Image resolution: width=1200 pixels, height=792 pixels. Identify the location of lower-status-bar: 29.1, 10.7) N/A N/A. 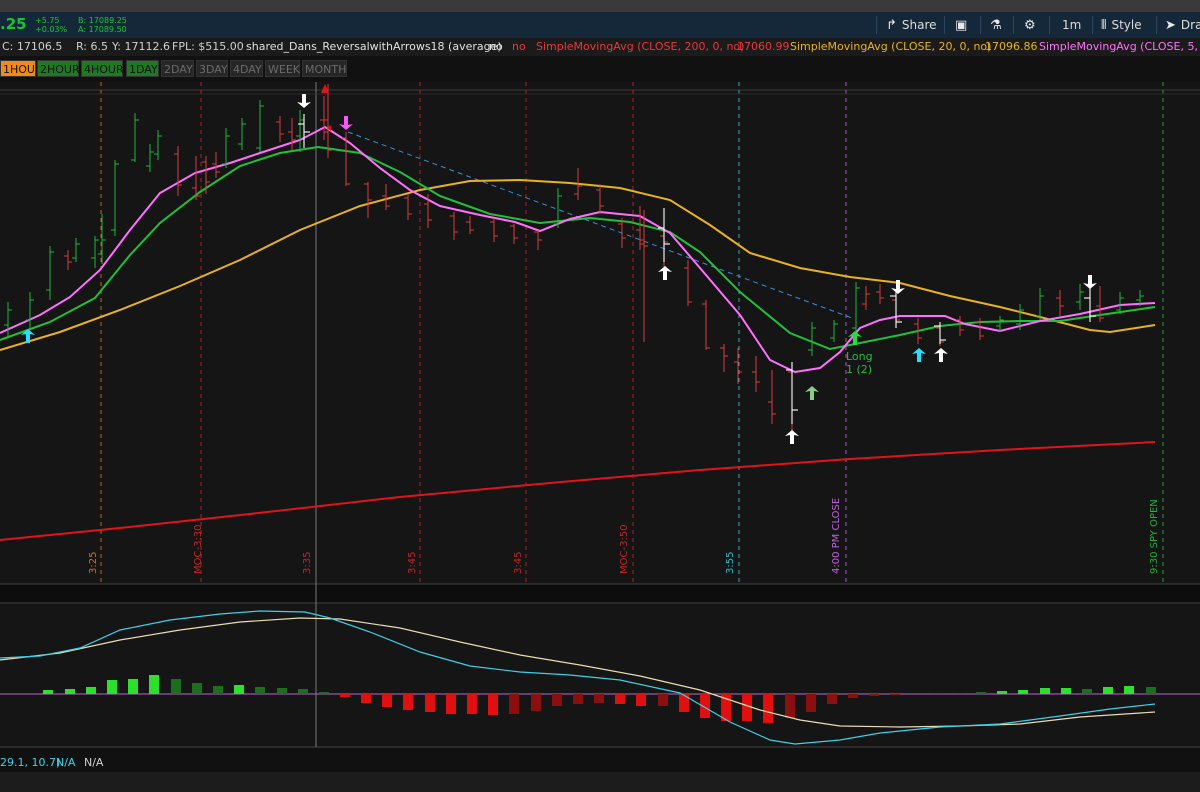
(600, 762).